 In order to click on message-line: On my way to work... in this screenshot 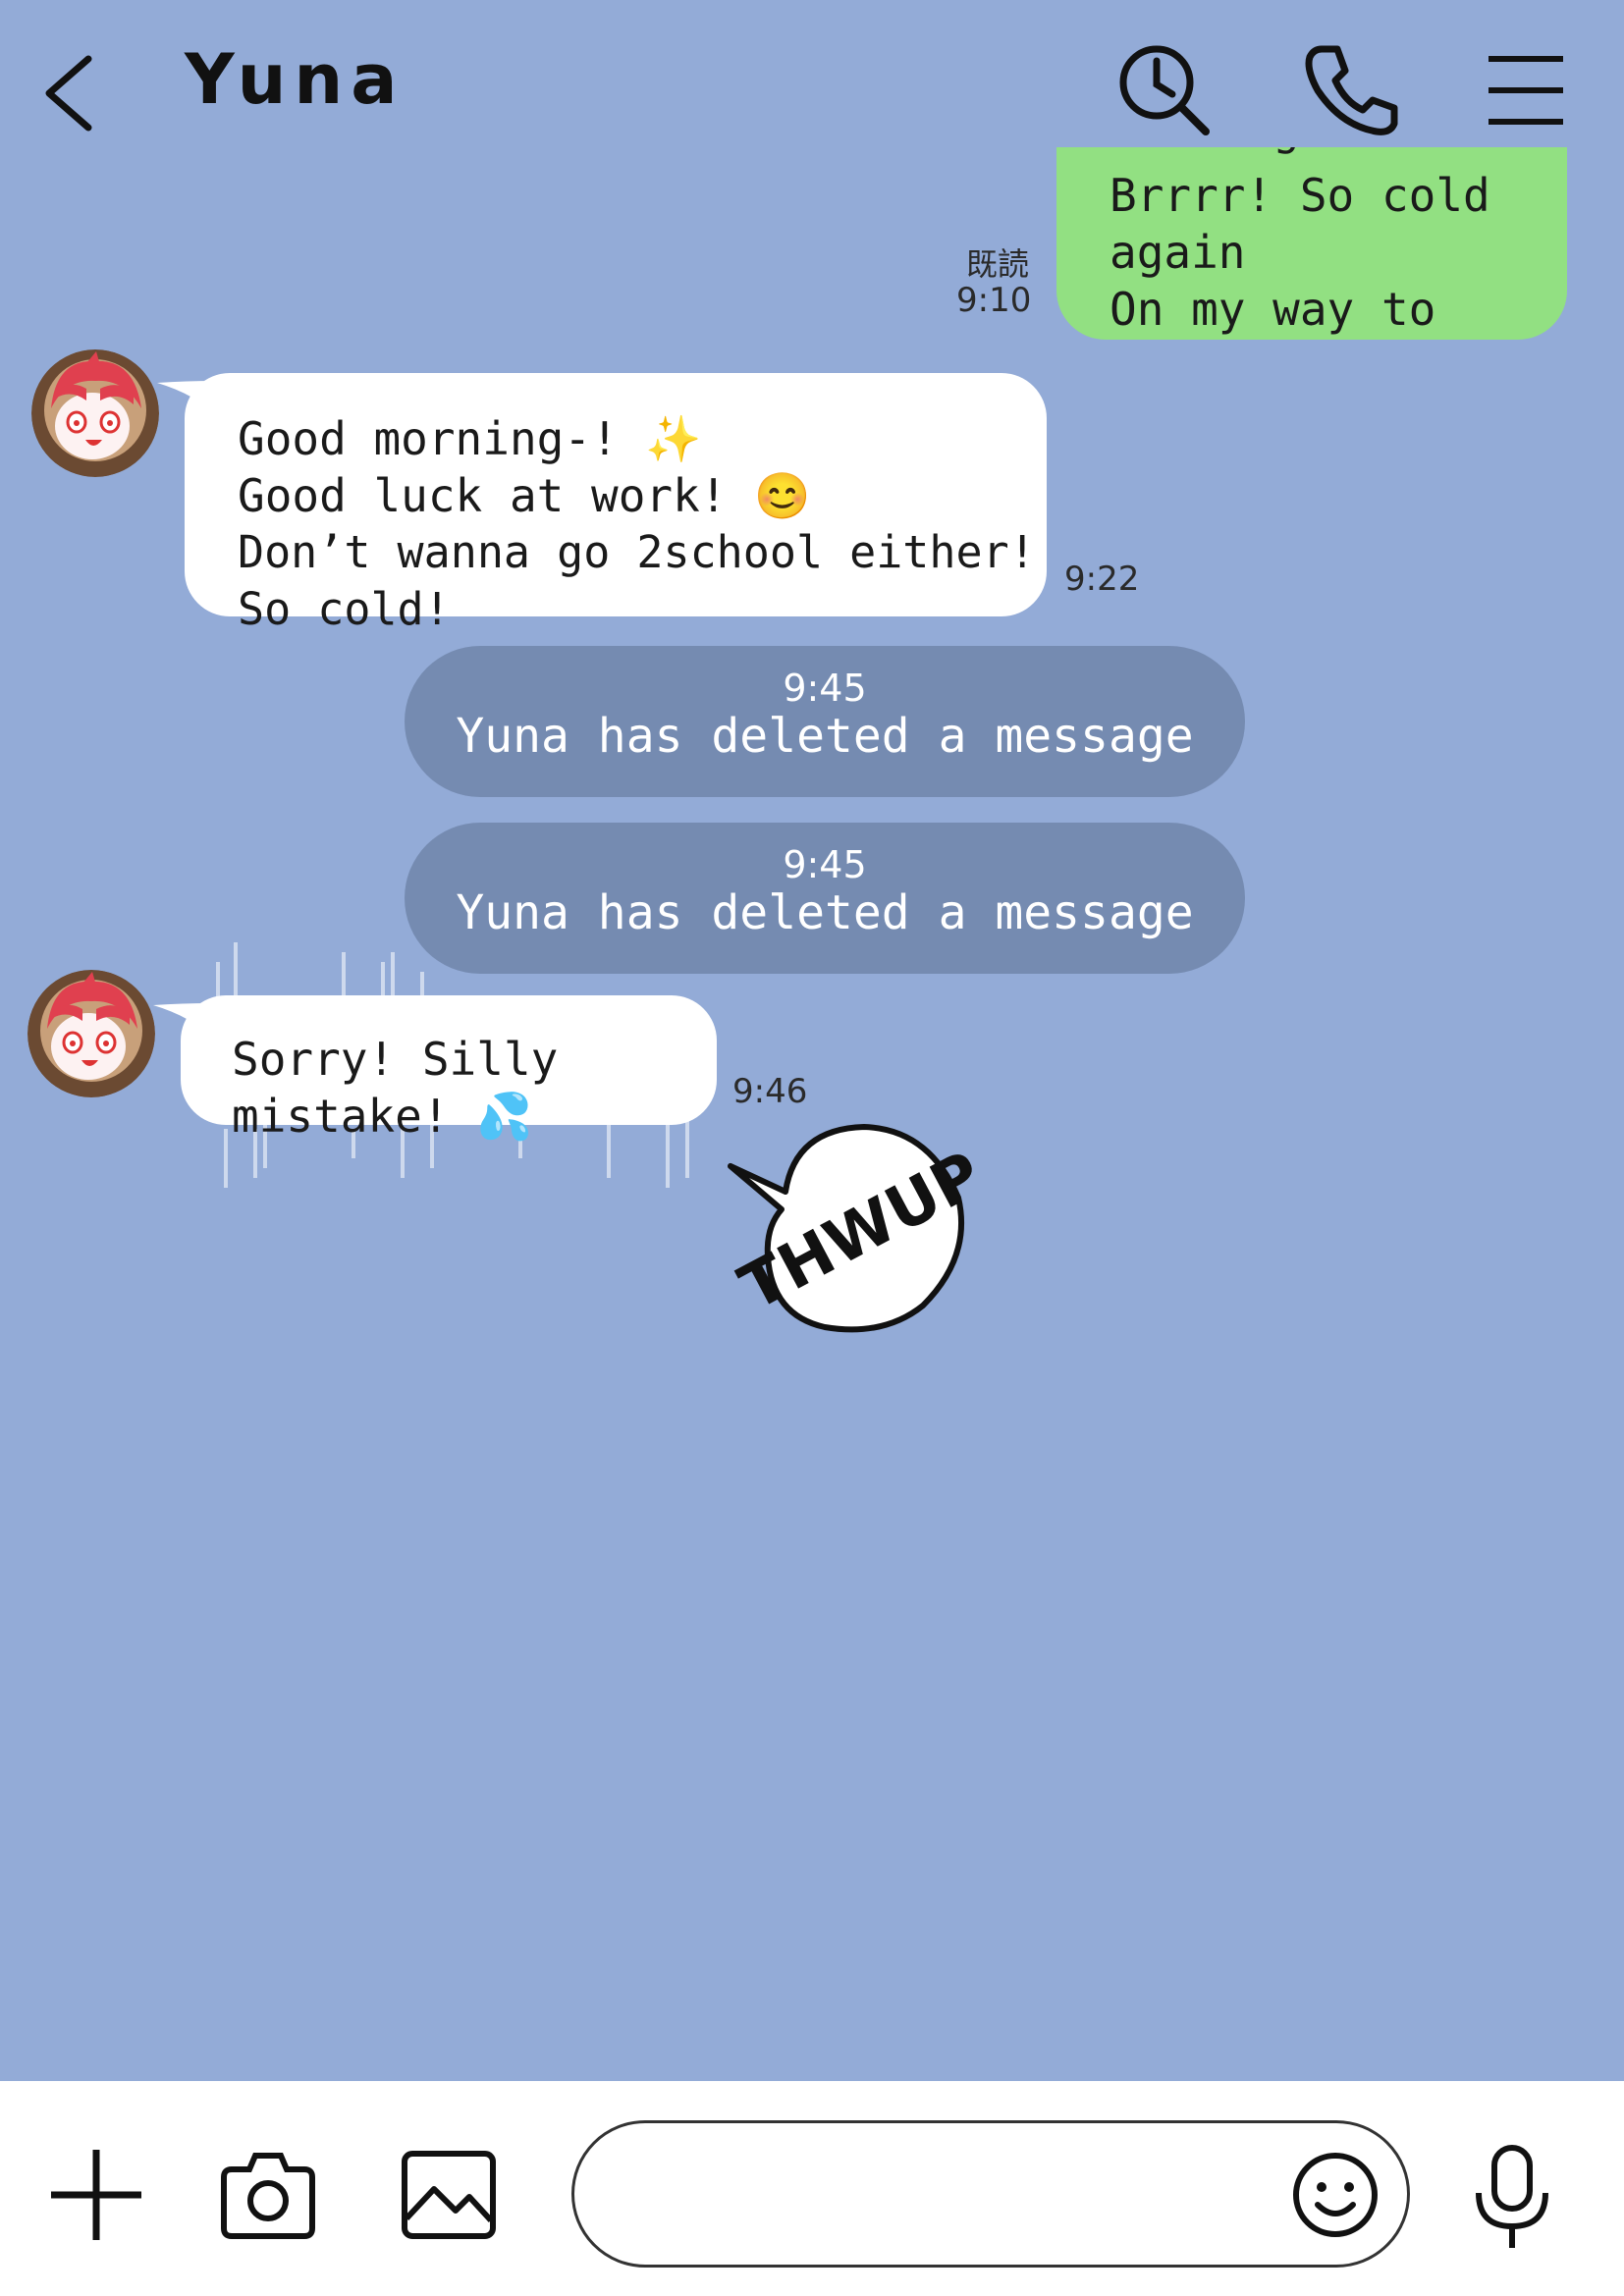, I will do `click(1273, 309)`.